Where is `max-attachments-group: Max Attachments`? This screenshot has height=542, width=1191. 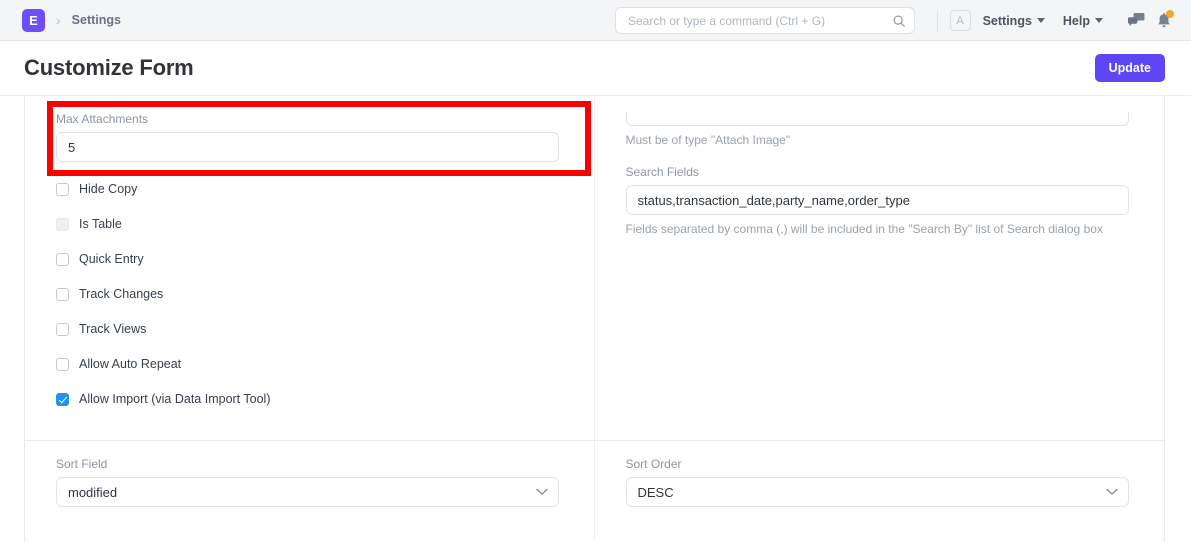 max-attachments-group: Max Attachments is located at coordinates (307, 137).